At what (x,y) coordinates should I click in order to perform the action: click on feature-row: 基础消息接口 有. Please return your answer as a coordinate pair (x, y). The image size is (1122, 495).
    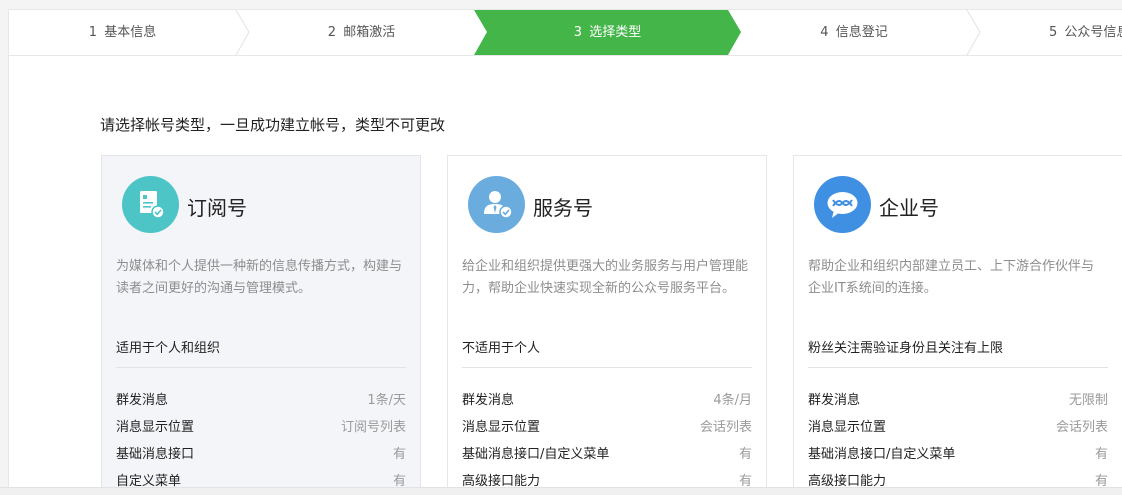
    Looking at the image, I should click on (261, 456).